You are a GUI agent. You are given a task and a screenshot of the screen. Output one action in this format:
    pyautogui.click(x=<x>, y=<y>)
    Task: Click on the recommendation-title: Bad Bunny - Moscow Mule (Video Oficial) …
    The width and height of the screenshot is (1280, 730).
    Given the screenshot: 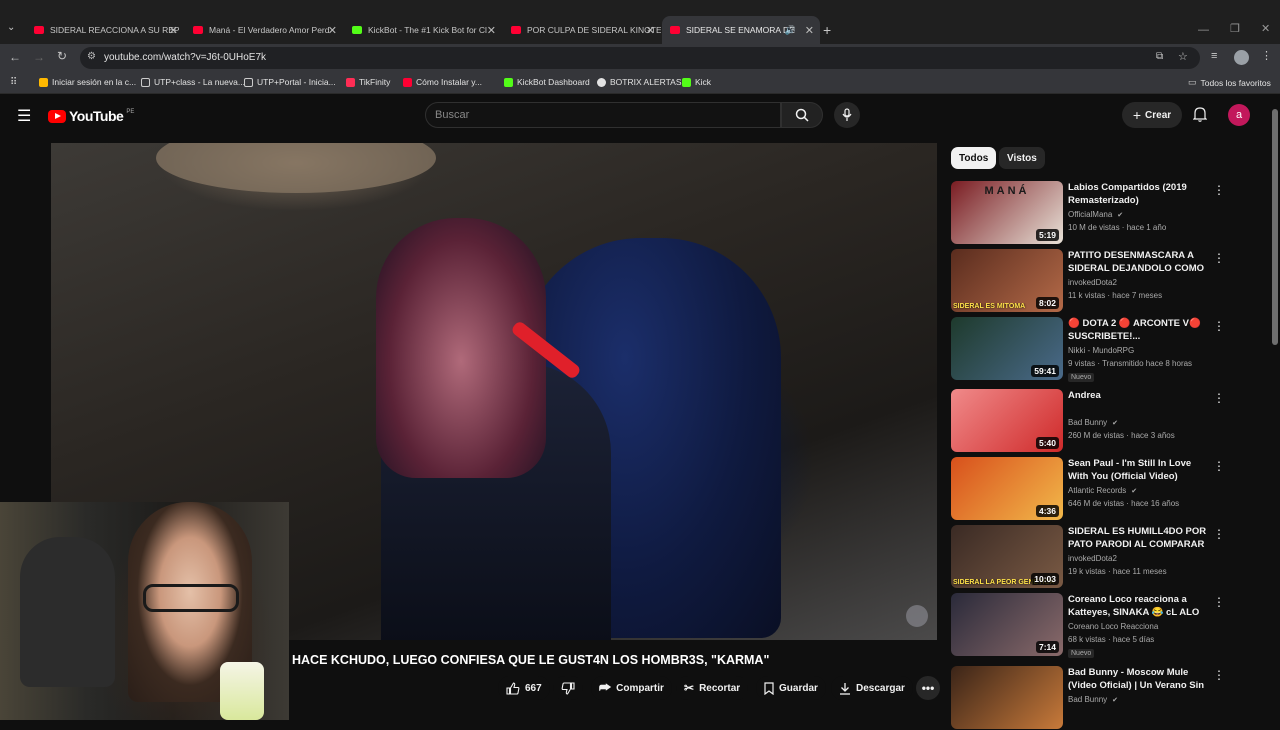 What is the action you would take?
    pyautogui.click(x=1138, y=679)
    